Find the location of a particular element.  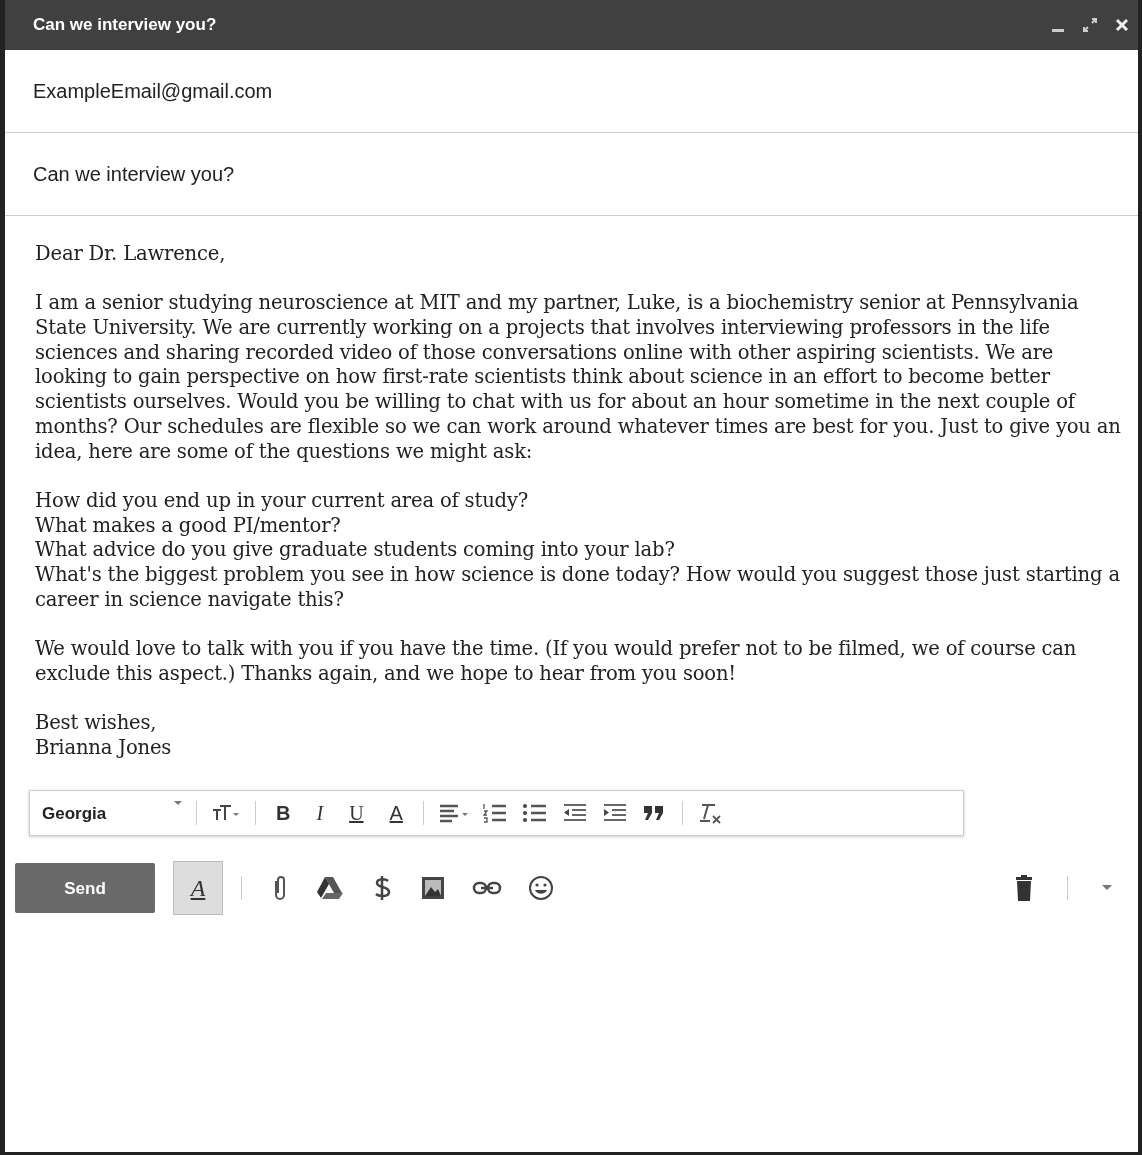

subject-field: Can we interview you? is located at coordinates (134, 174).